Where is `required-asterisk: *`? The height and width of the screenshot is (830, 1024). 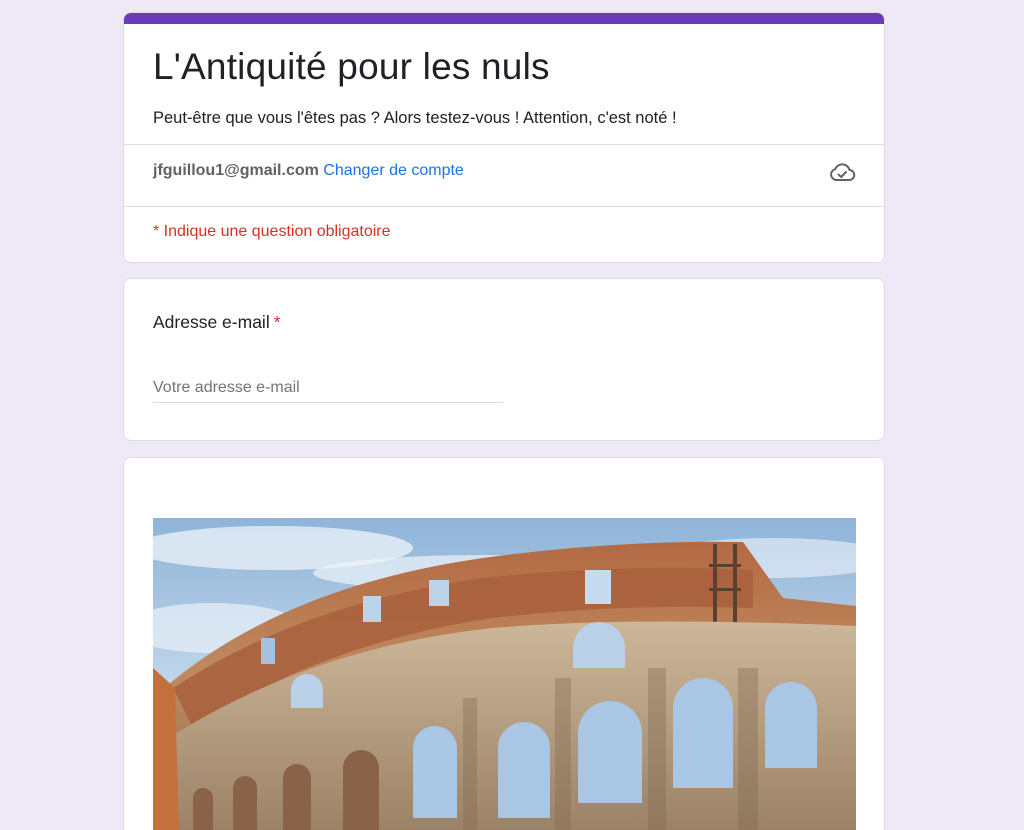 required-asterisk: * is located at coordinates (277, 322).